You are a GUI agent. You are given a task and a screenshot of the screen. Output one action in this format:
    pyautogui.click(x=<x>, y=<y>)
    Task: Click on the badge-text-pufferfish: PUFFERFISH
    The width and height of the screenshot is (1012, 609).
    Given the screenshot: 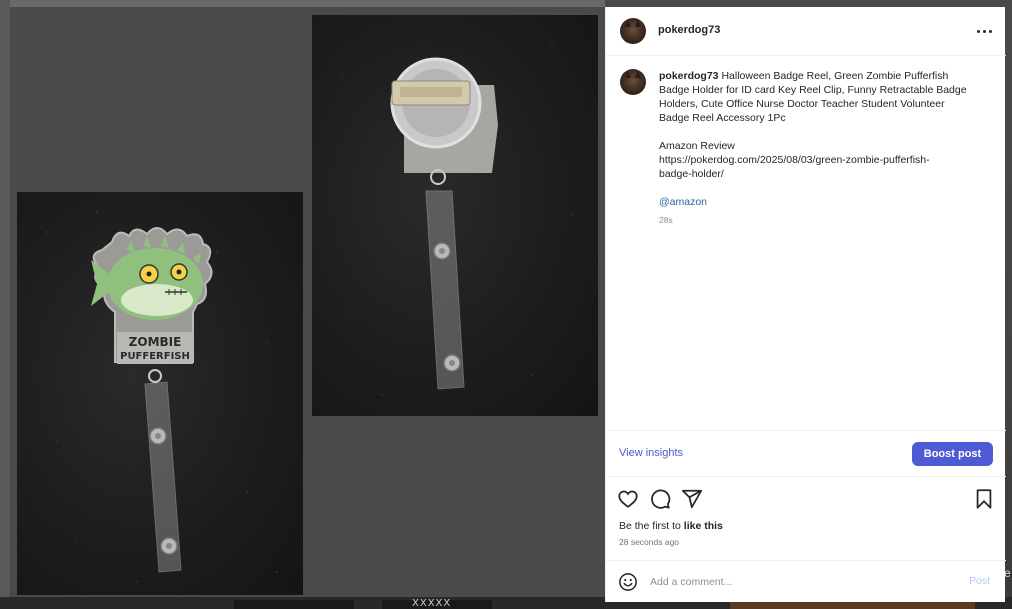 What is the action you would take?
    pyautogui.click(x=155, y=356)
    